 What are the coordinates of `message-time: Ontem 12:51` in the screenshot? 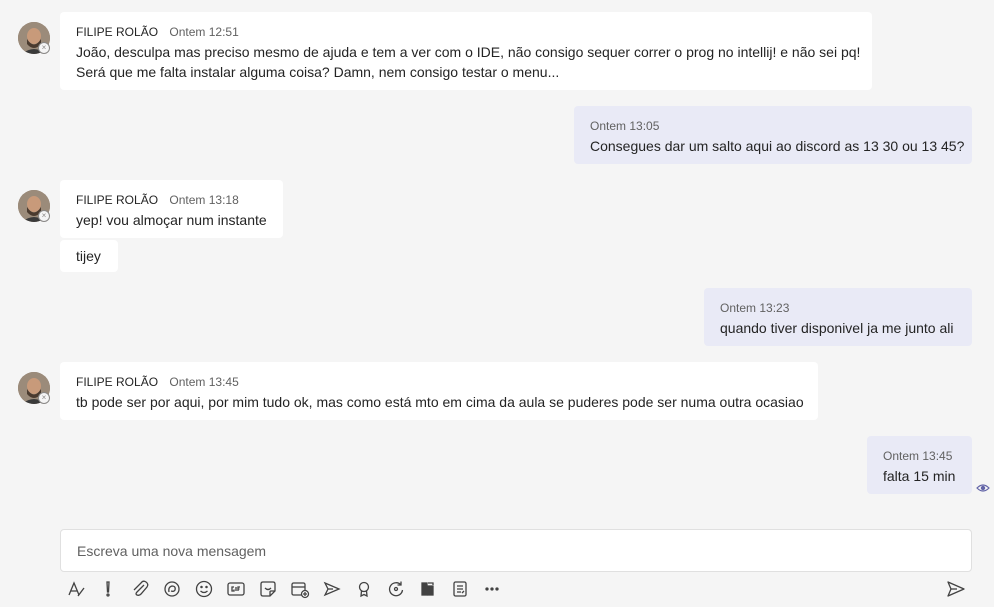 It's located at (204, 32).